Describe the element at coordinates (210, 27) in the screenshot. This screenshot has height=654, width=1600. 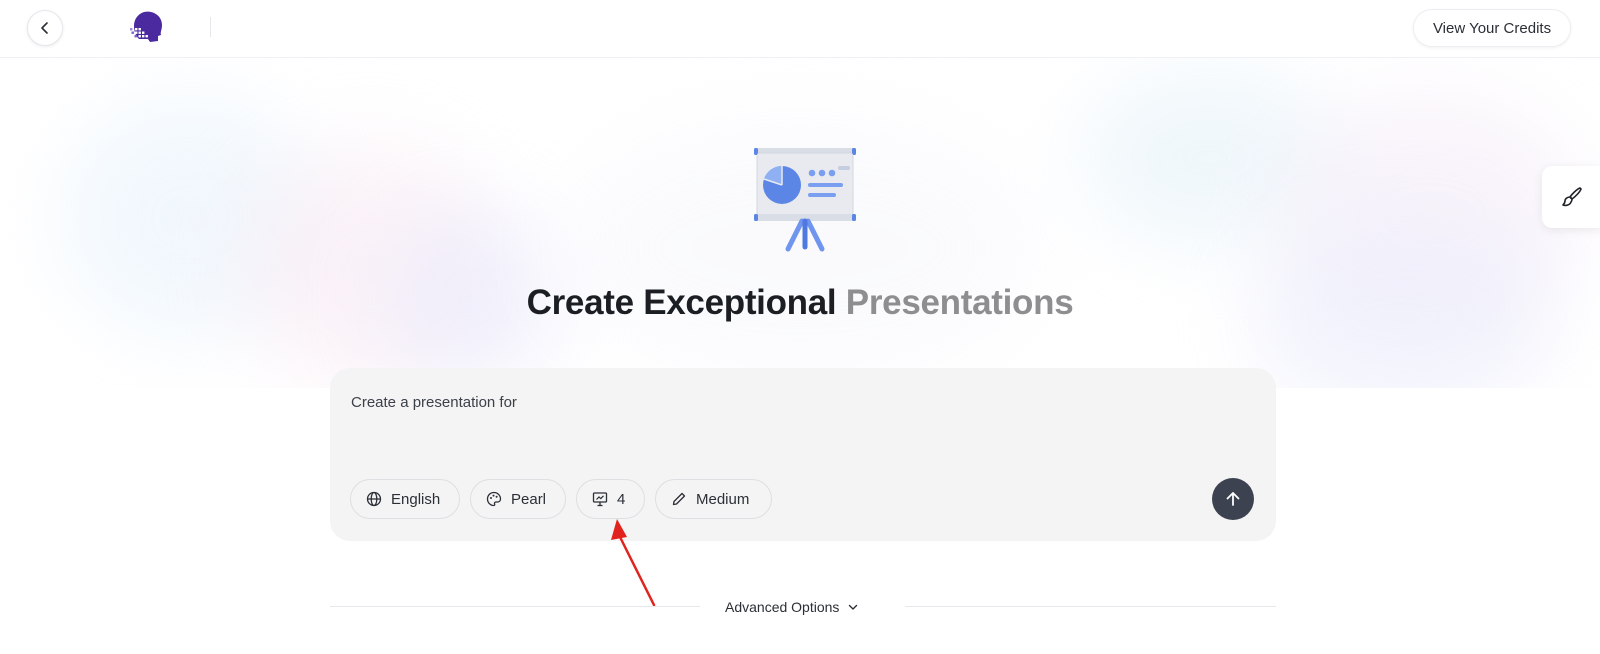
I see `header-divider` at that location.